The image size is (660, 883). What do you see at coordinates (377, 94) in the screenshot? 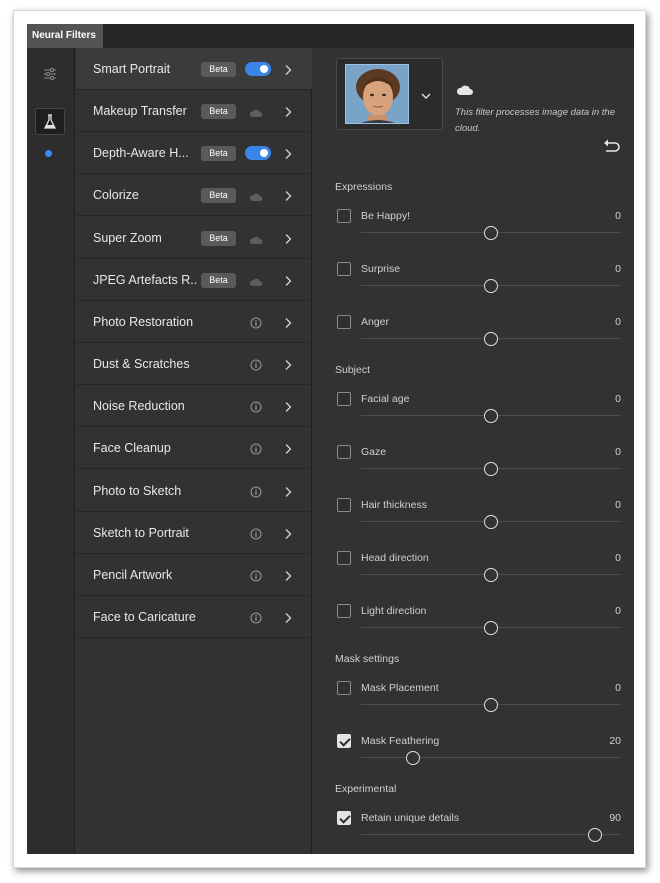
I see `portrait-thumbnail` at bounding box center [377, 94].